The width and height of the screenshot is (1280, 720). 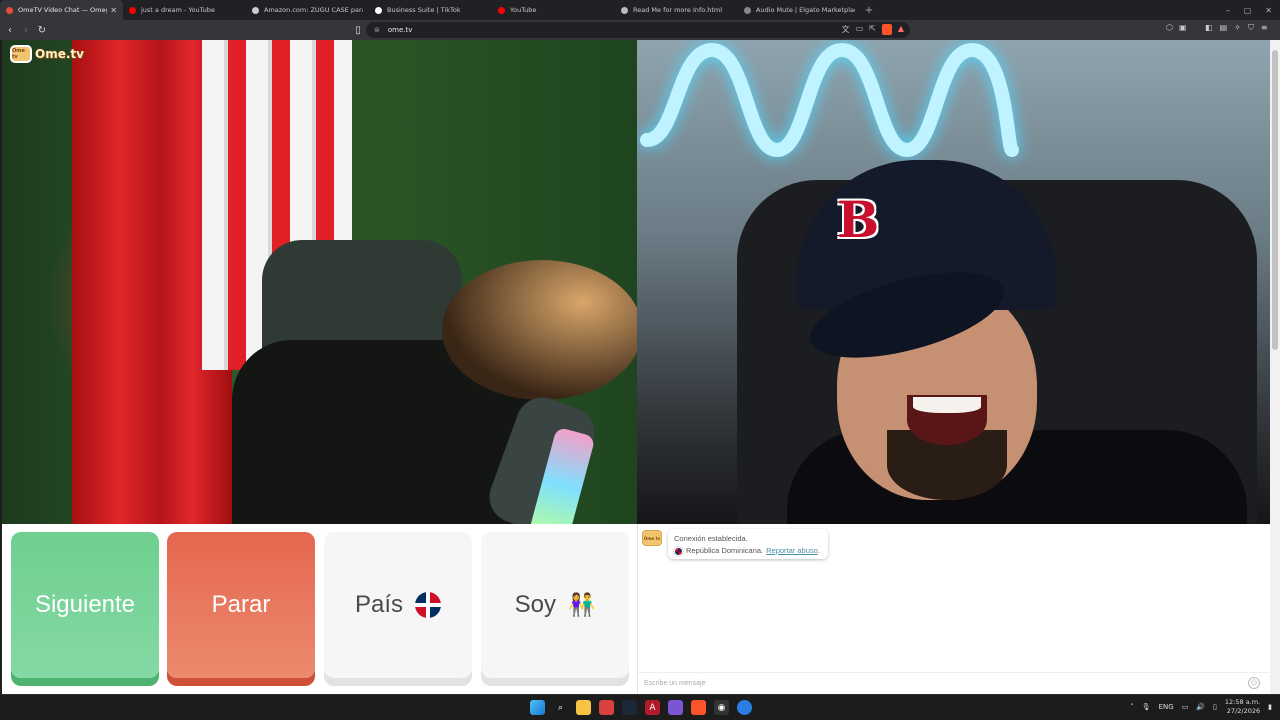 I want to click on minimize-icon: –, so click(x=1228, y=10).